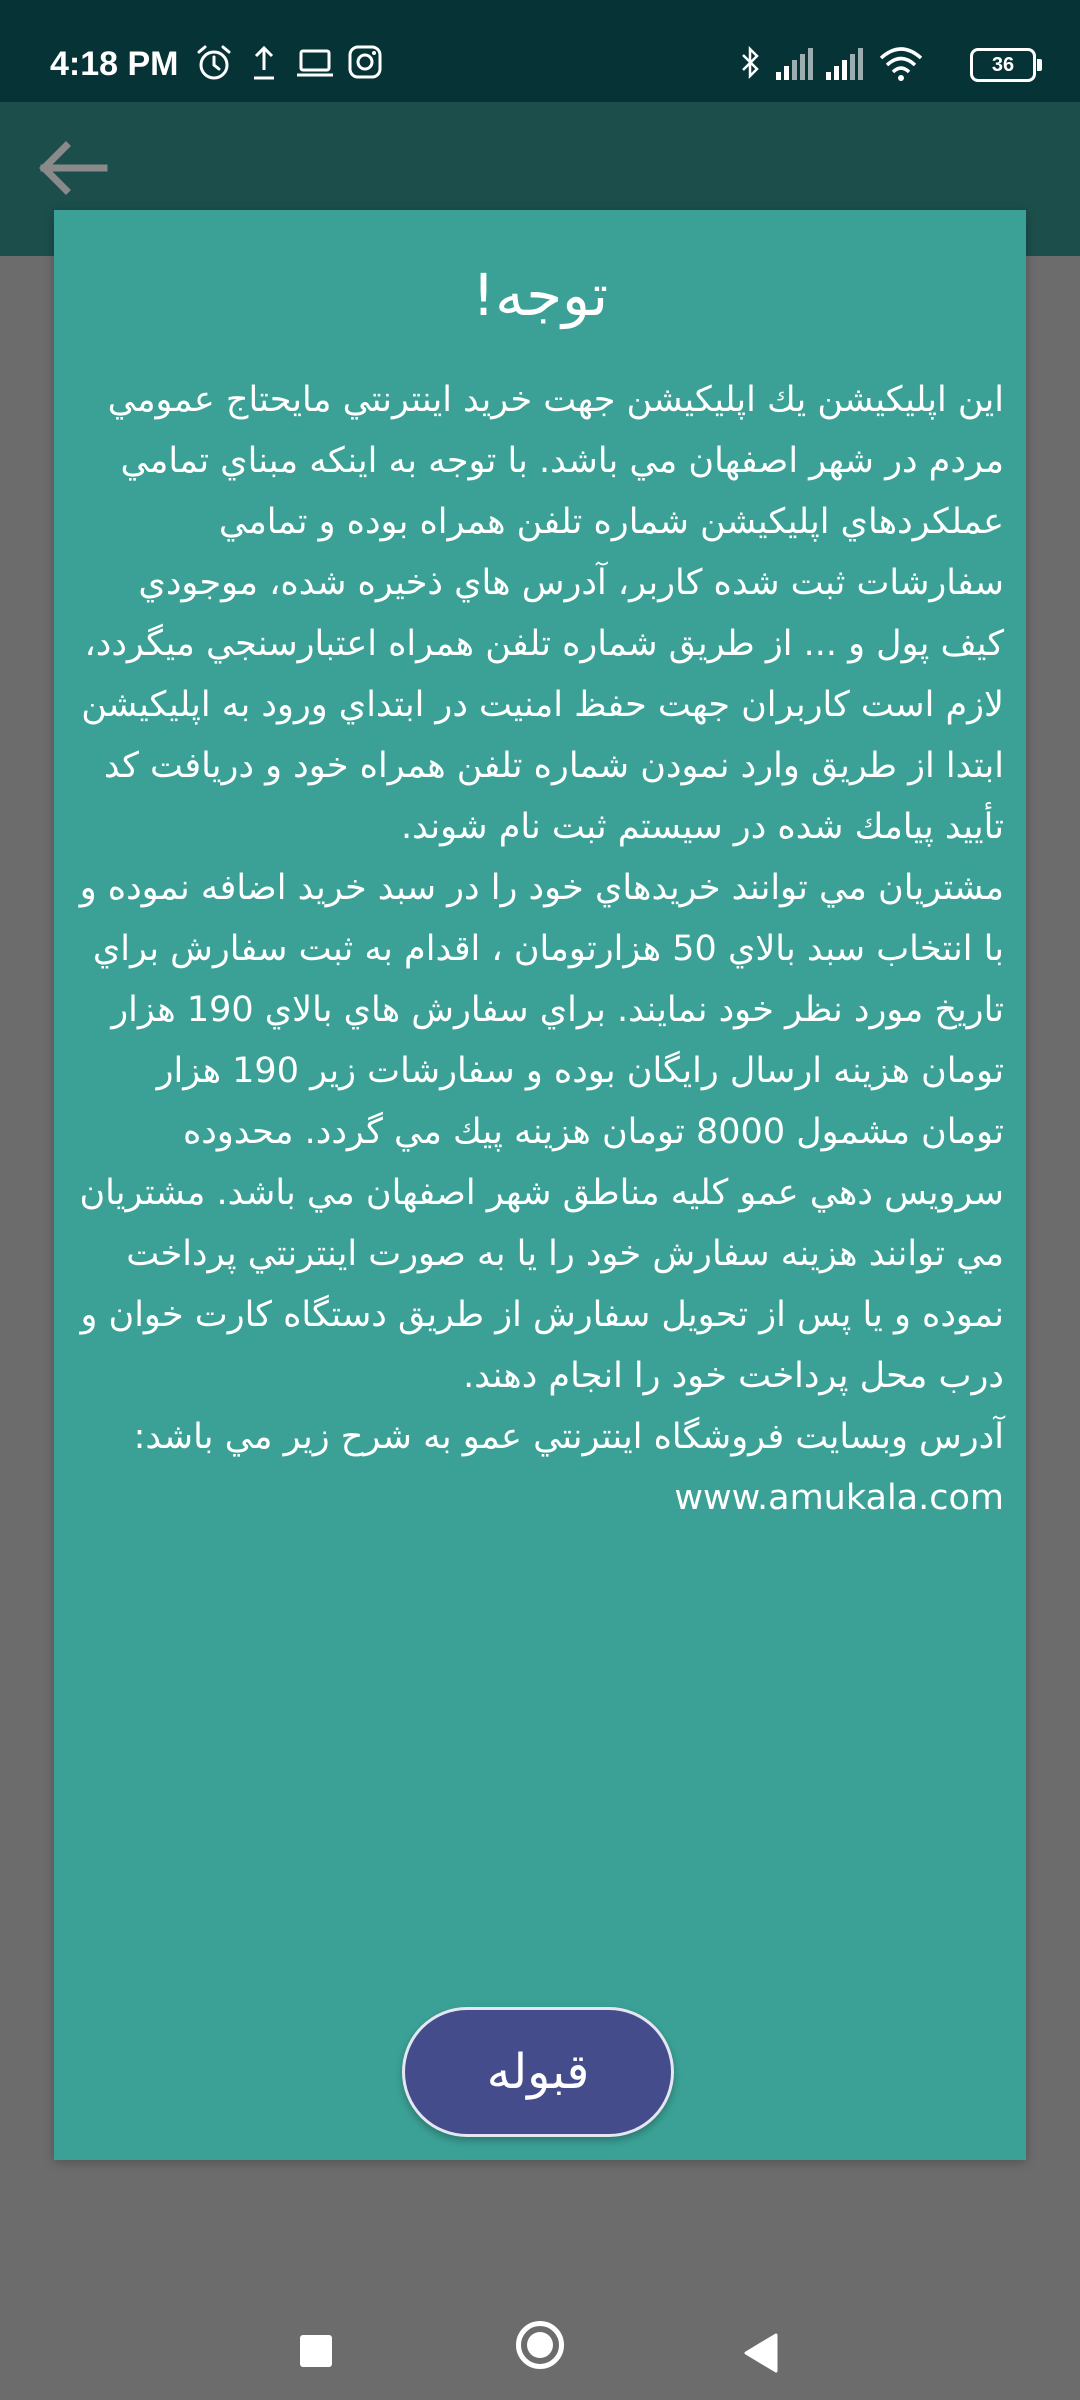 Image resolution: width=1080 pixels, height=2400 pixels. What do you see at coordinates (540, 2345) in the screenshot?
I see `home-circle-icon` at bounding box center [540, 2345].